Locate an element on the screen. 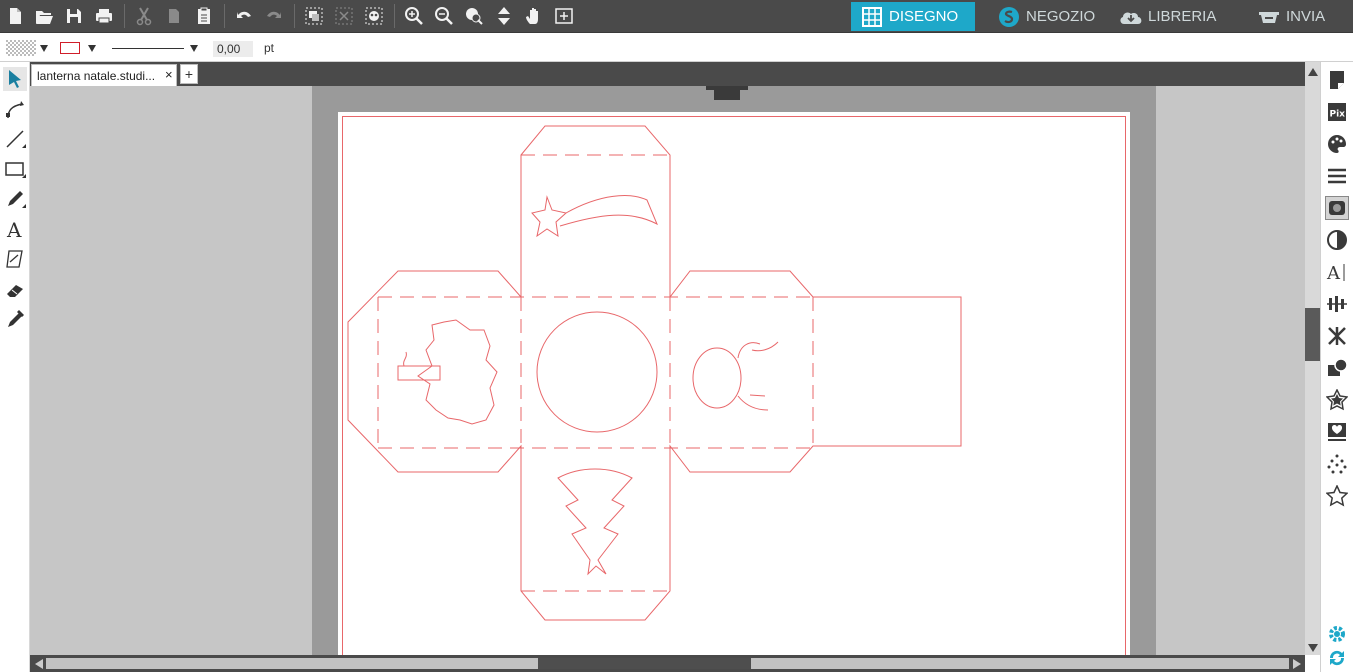  store-icon is located at coordinates (1009, 17).